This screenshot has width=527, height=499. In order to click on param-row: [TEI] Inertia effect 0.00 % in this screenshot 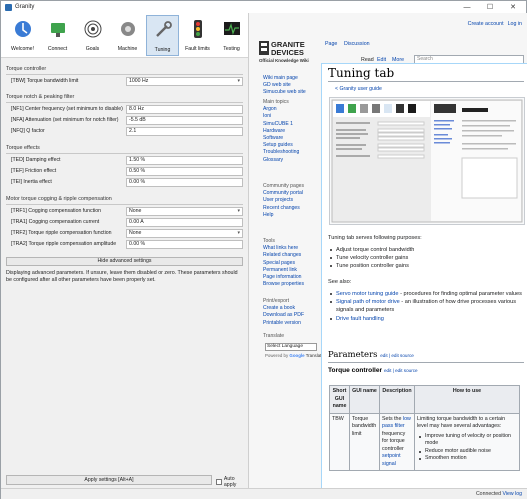, I will do `click(127, 182)`.